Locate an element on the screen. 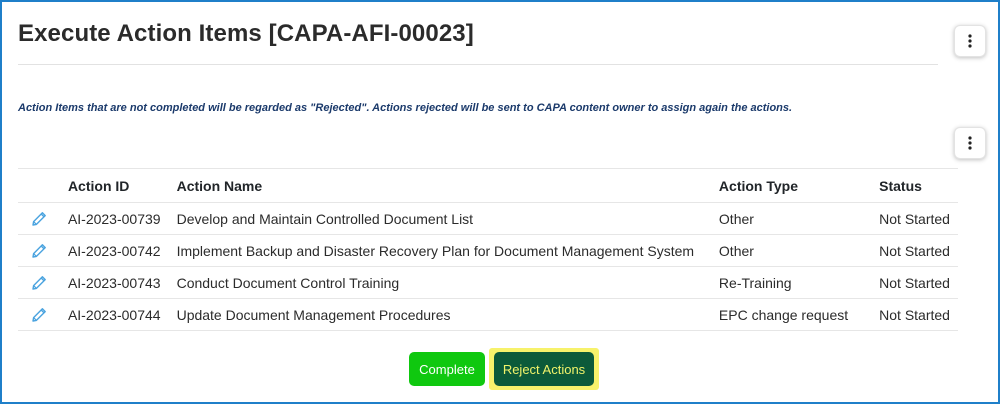 The height and width of the screenshot is (404, 1000). column-header-action-id: Action ID is located at coordinates (114, 185).